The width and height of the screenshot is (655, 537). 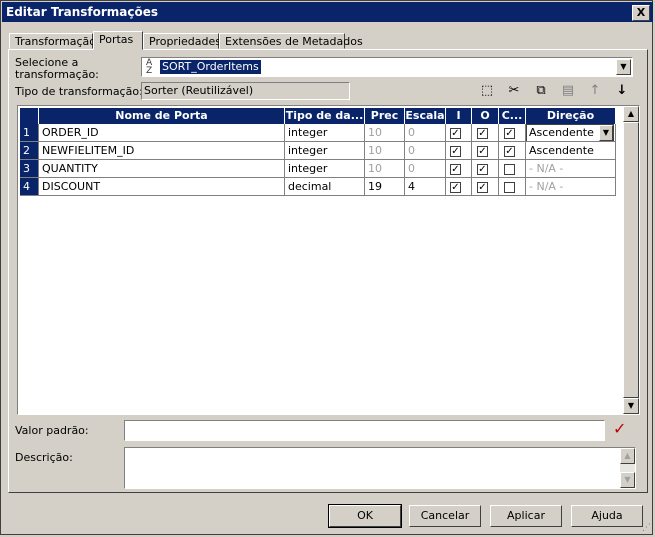 What do you see at coordinates (619, 428) in the screenshot?
I see `validate-check-icon: ✓` at bounding box center [619, 428].